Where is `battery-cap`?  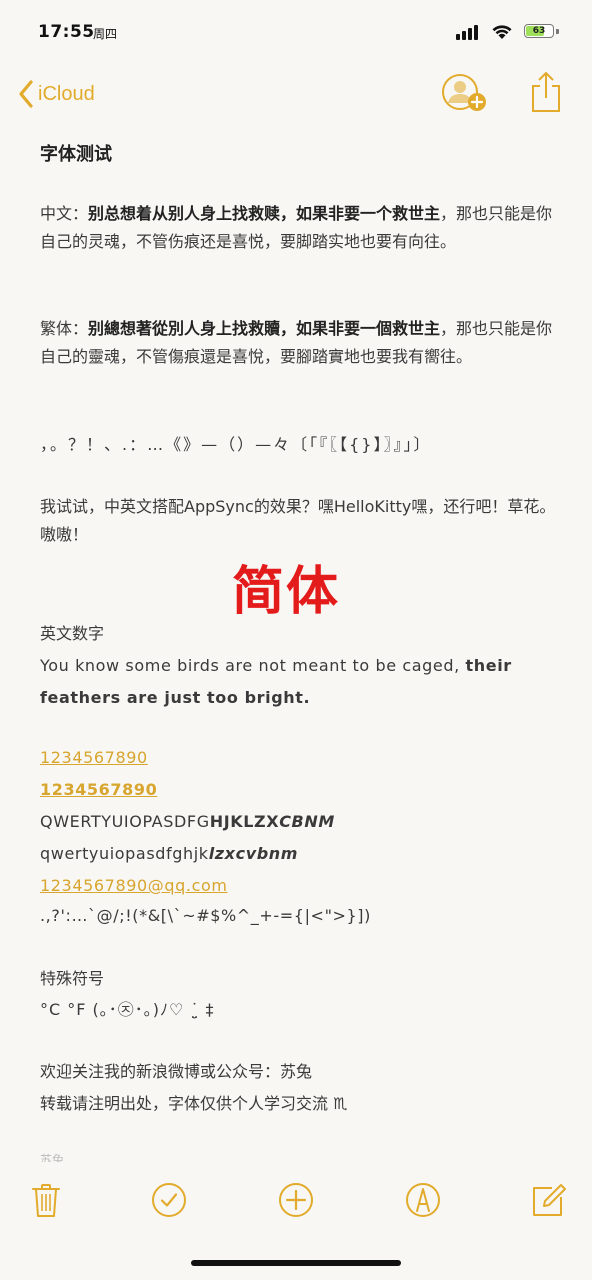 battery-cap is located at coordinates (557, 31).